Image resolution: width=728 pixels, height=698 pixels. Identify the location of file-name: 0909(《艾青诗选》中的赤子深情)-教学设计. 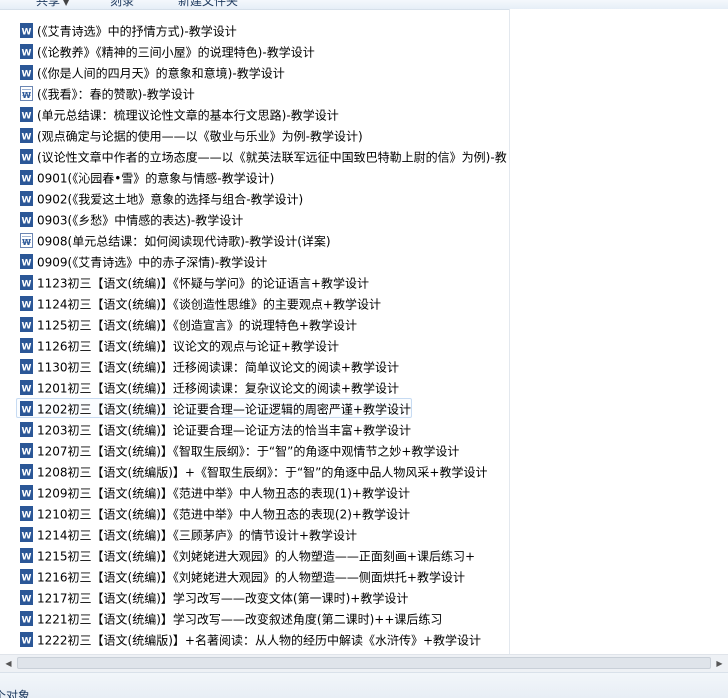
(152, 262).